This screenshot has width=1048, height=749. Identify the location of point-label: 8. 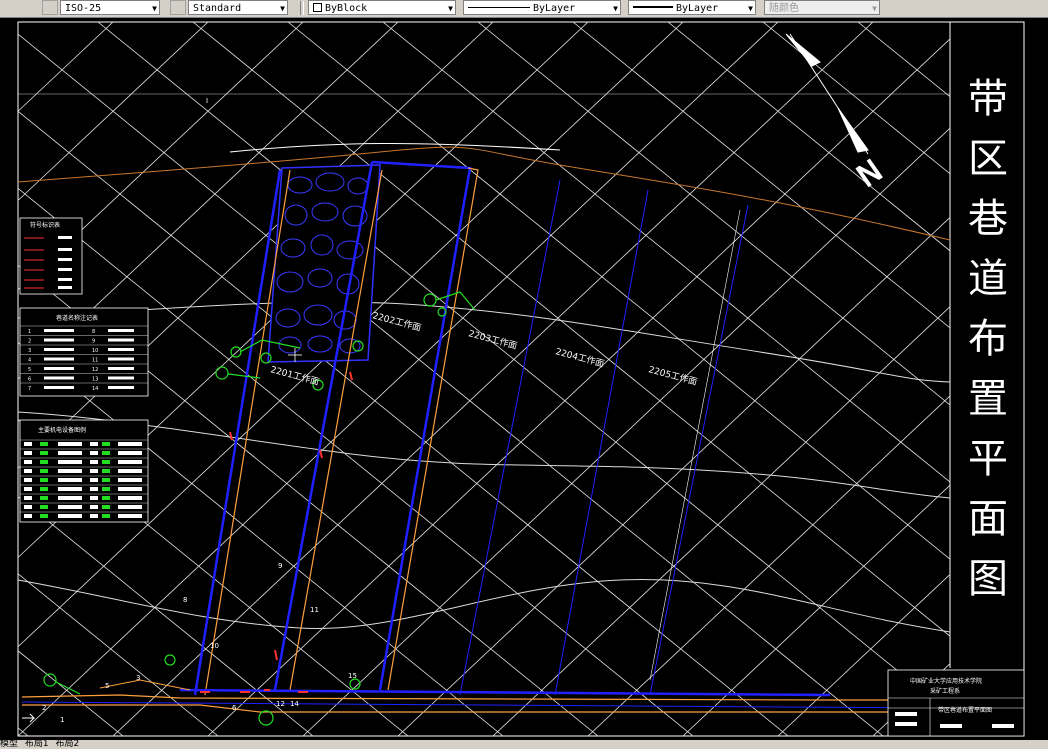
(185, 600).